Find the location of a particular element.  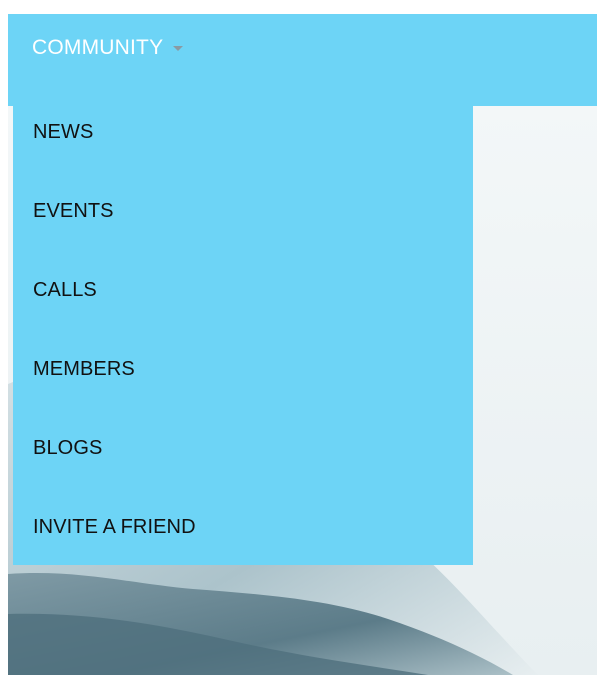

menu-item-news: NEWS is located at coordinates (63, 132).